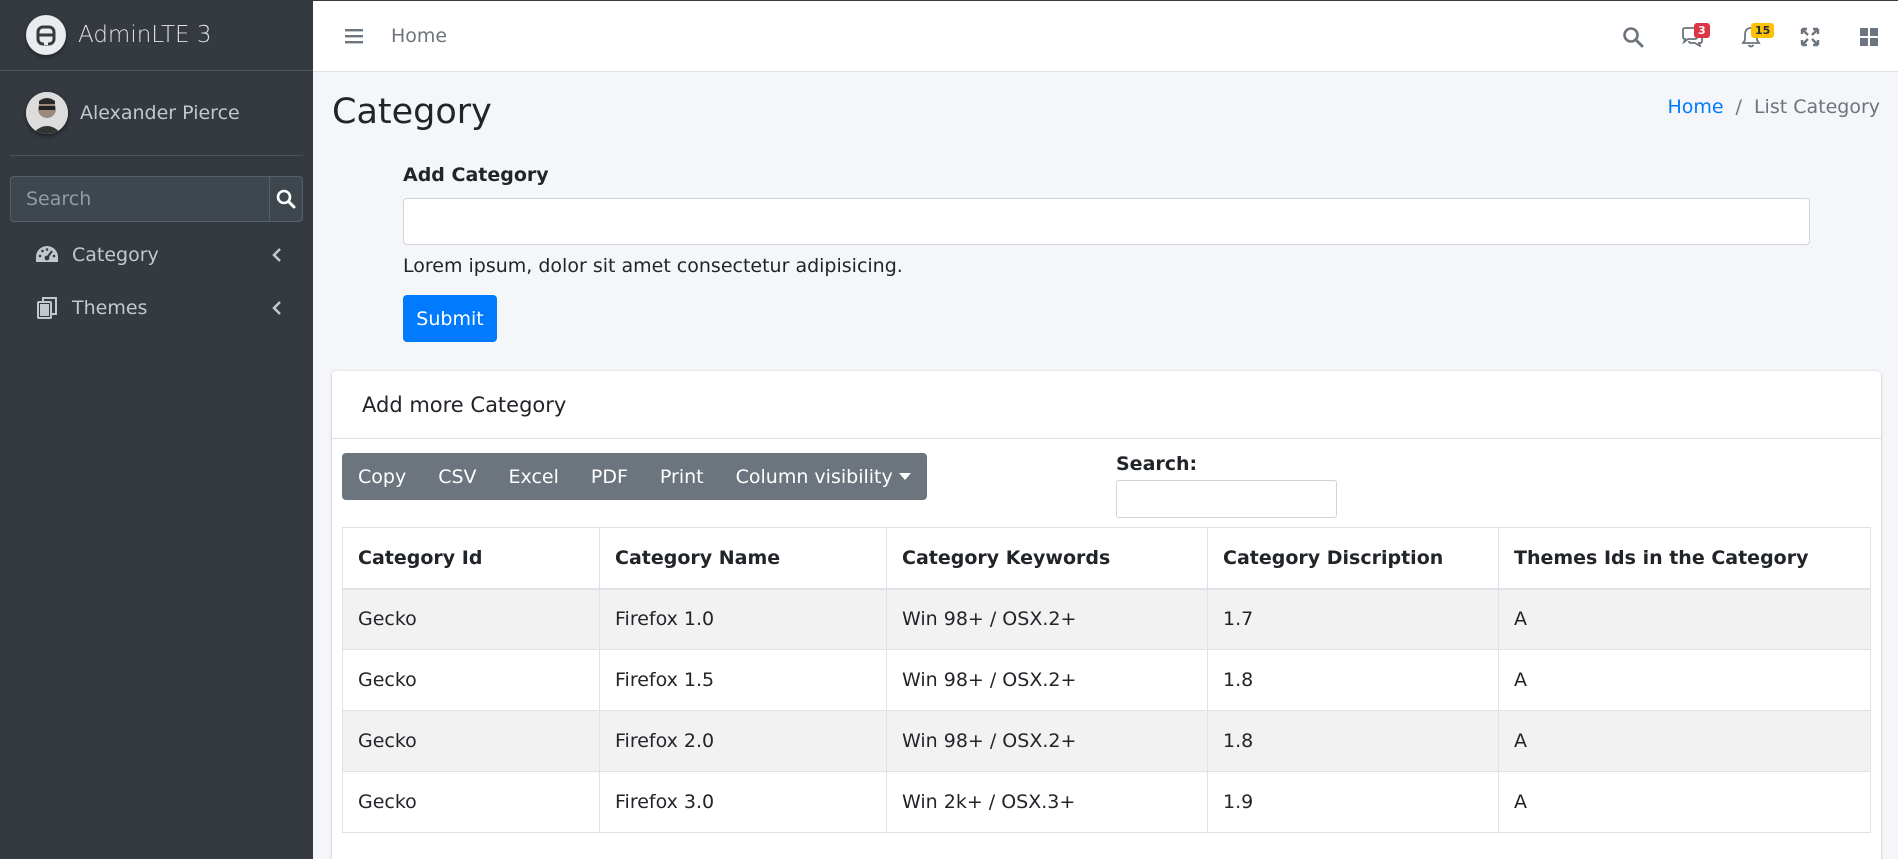 Image resolution: width=1898 pixels, height=859 pixels. I want to click on table-search-input, so click(1226, 499).